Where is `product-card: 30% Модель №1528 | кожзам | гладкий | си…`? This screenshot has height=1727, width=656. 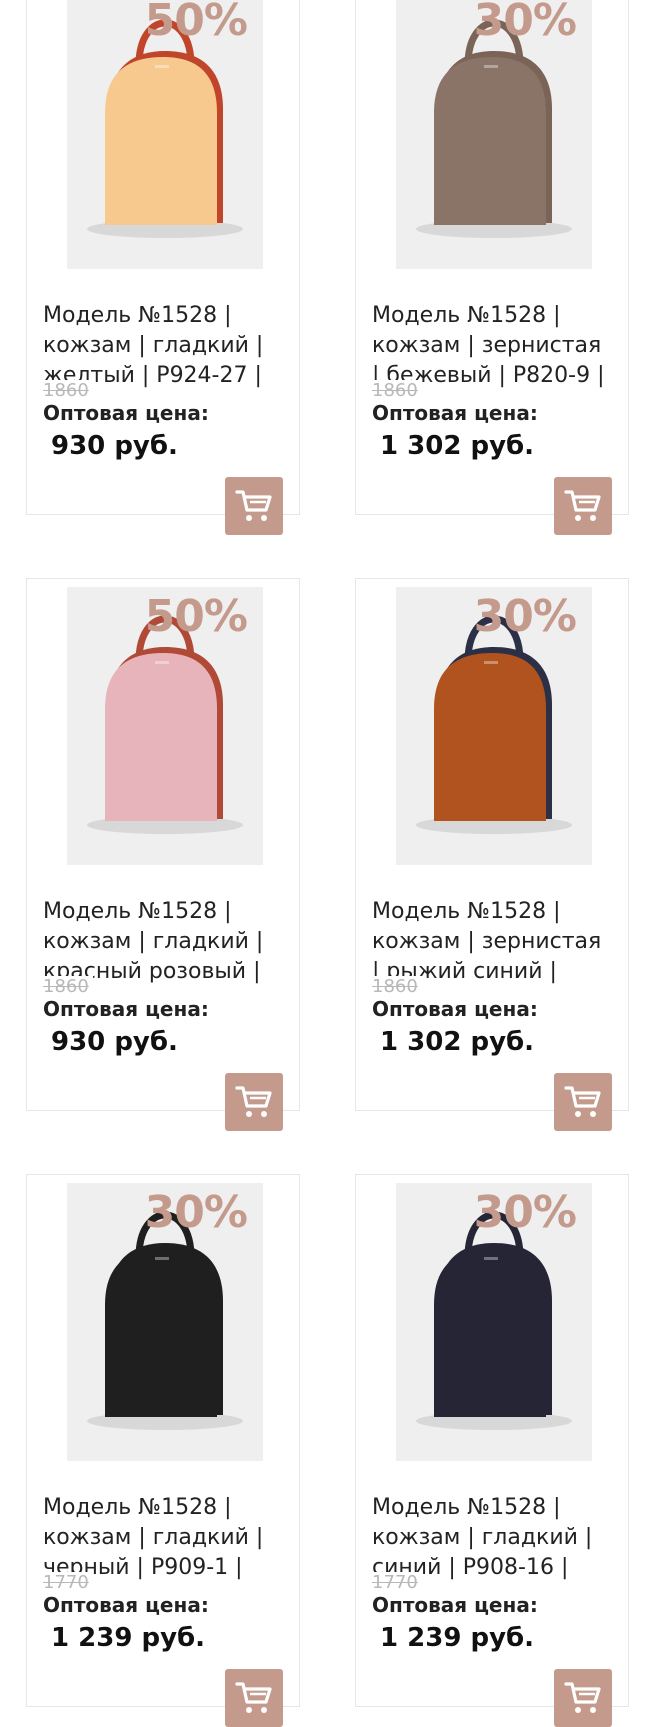 product-card: 30% Модель №1528 | кожзам | гладкий | си… is located at coordinates (492, 1450).